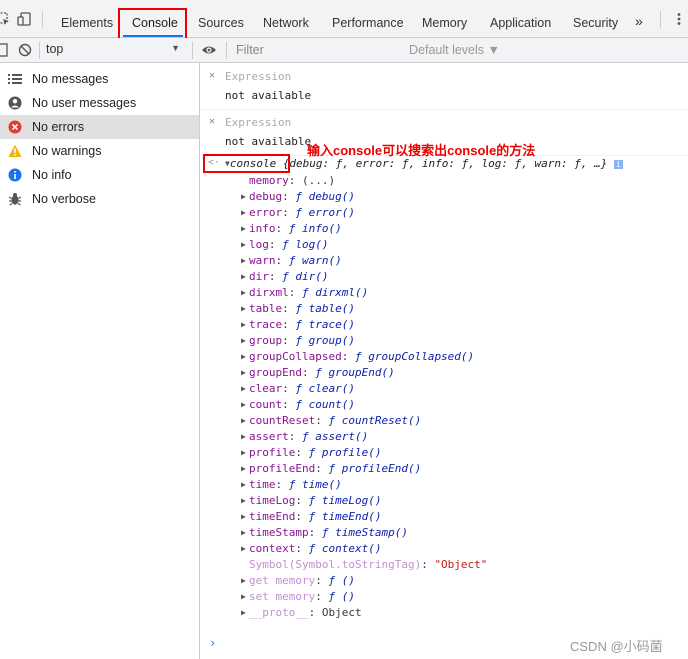 The width and height of the screenshot is (688, 659). I want to click on console-toolbar: top ▼ Default levels ▼, so click(344, 50).